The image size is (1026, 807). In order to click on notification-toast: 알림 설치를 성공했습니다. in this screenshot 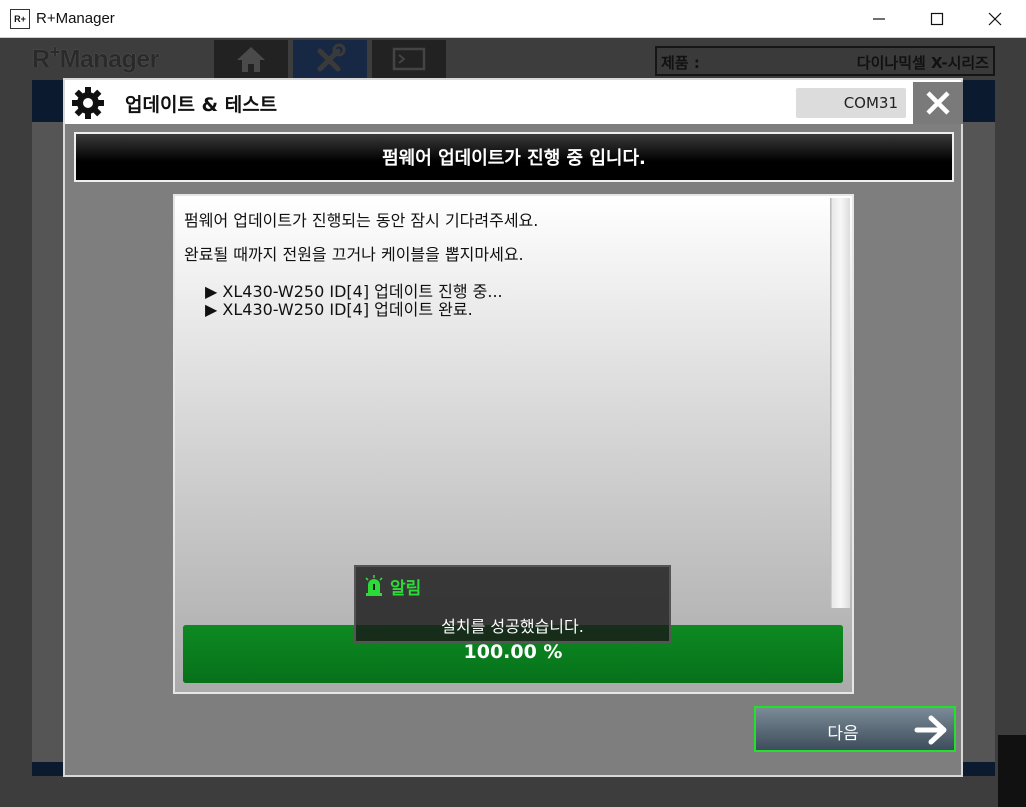, I will do `click(512, 604)`.